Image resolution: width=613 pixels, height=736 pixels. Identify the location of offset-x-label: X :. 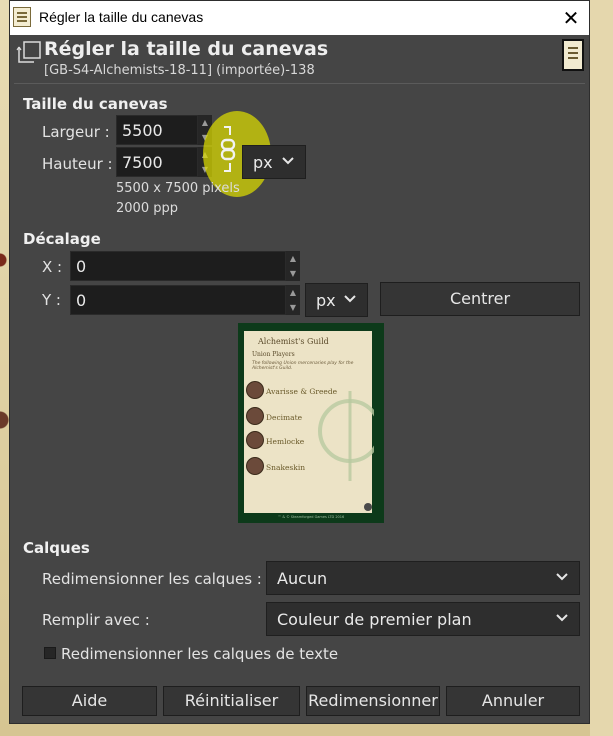
(52, 267).